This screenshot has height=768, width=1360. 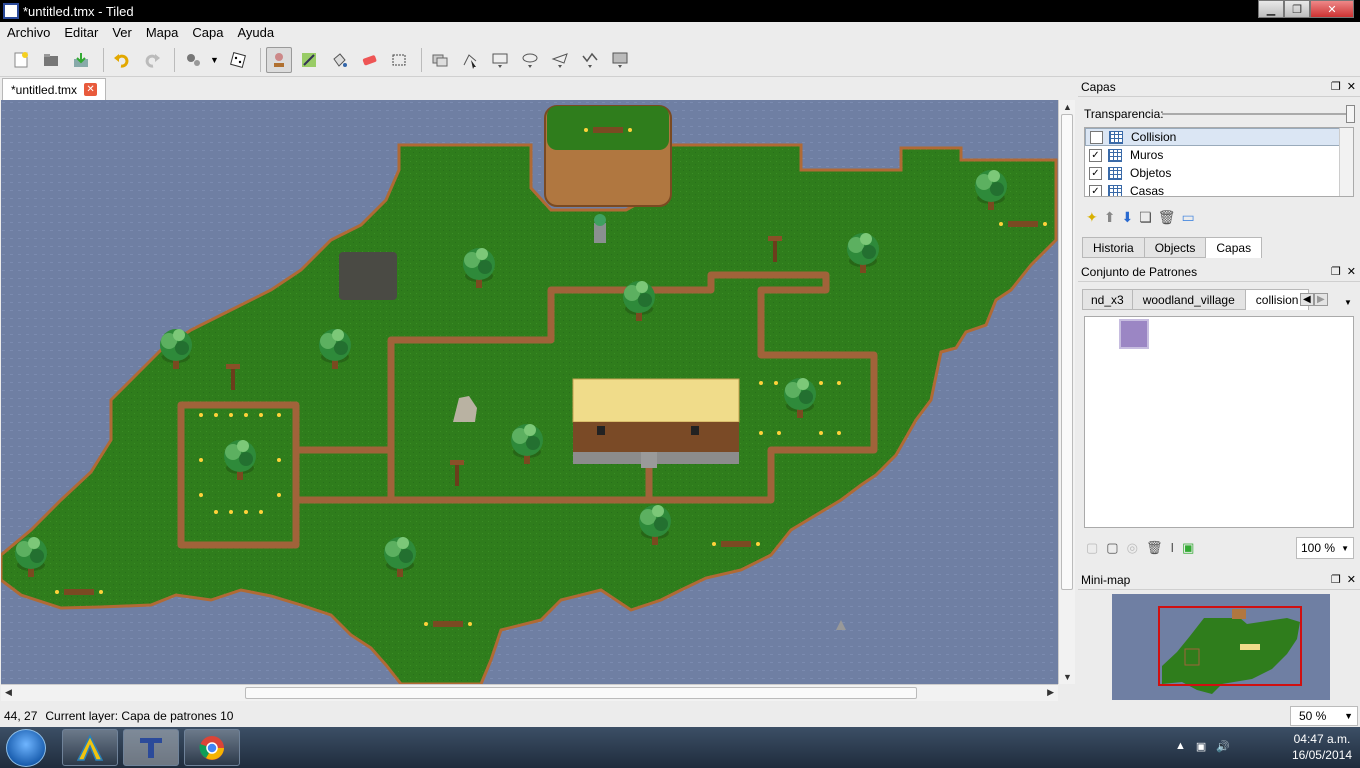 What do you see at coordinates (162, 32) in the screenshot?
I see `menu-mapa: Mapa` at bounding box center [162, 32].